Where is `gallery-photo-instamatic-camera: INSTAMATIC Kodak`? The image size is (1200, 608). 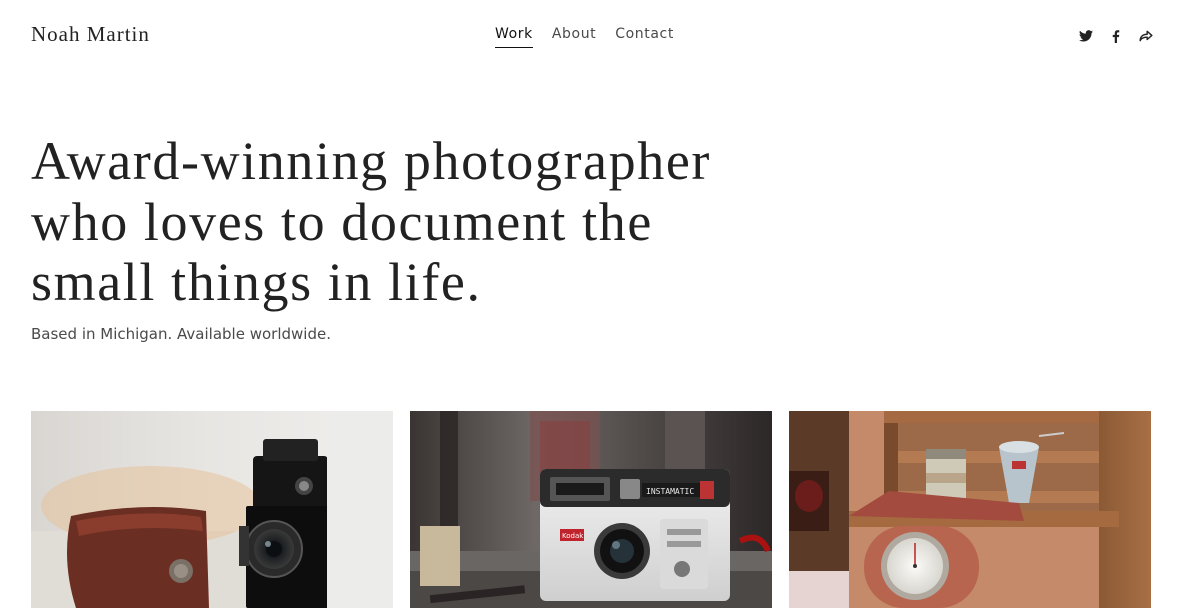
gallery-photo-instamatic-camera: INSTAMATIC Kodak is located at coordinates (591, 509).